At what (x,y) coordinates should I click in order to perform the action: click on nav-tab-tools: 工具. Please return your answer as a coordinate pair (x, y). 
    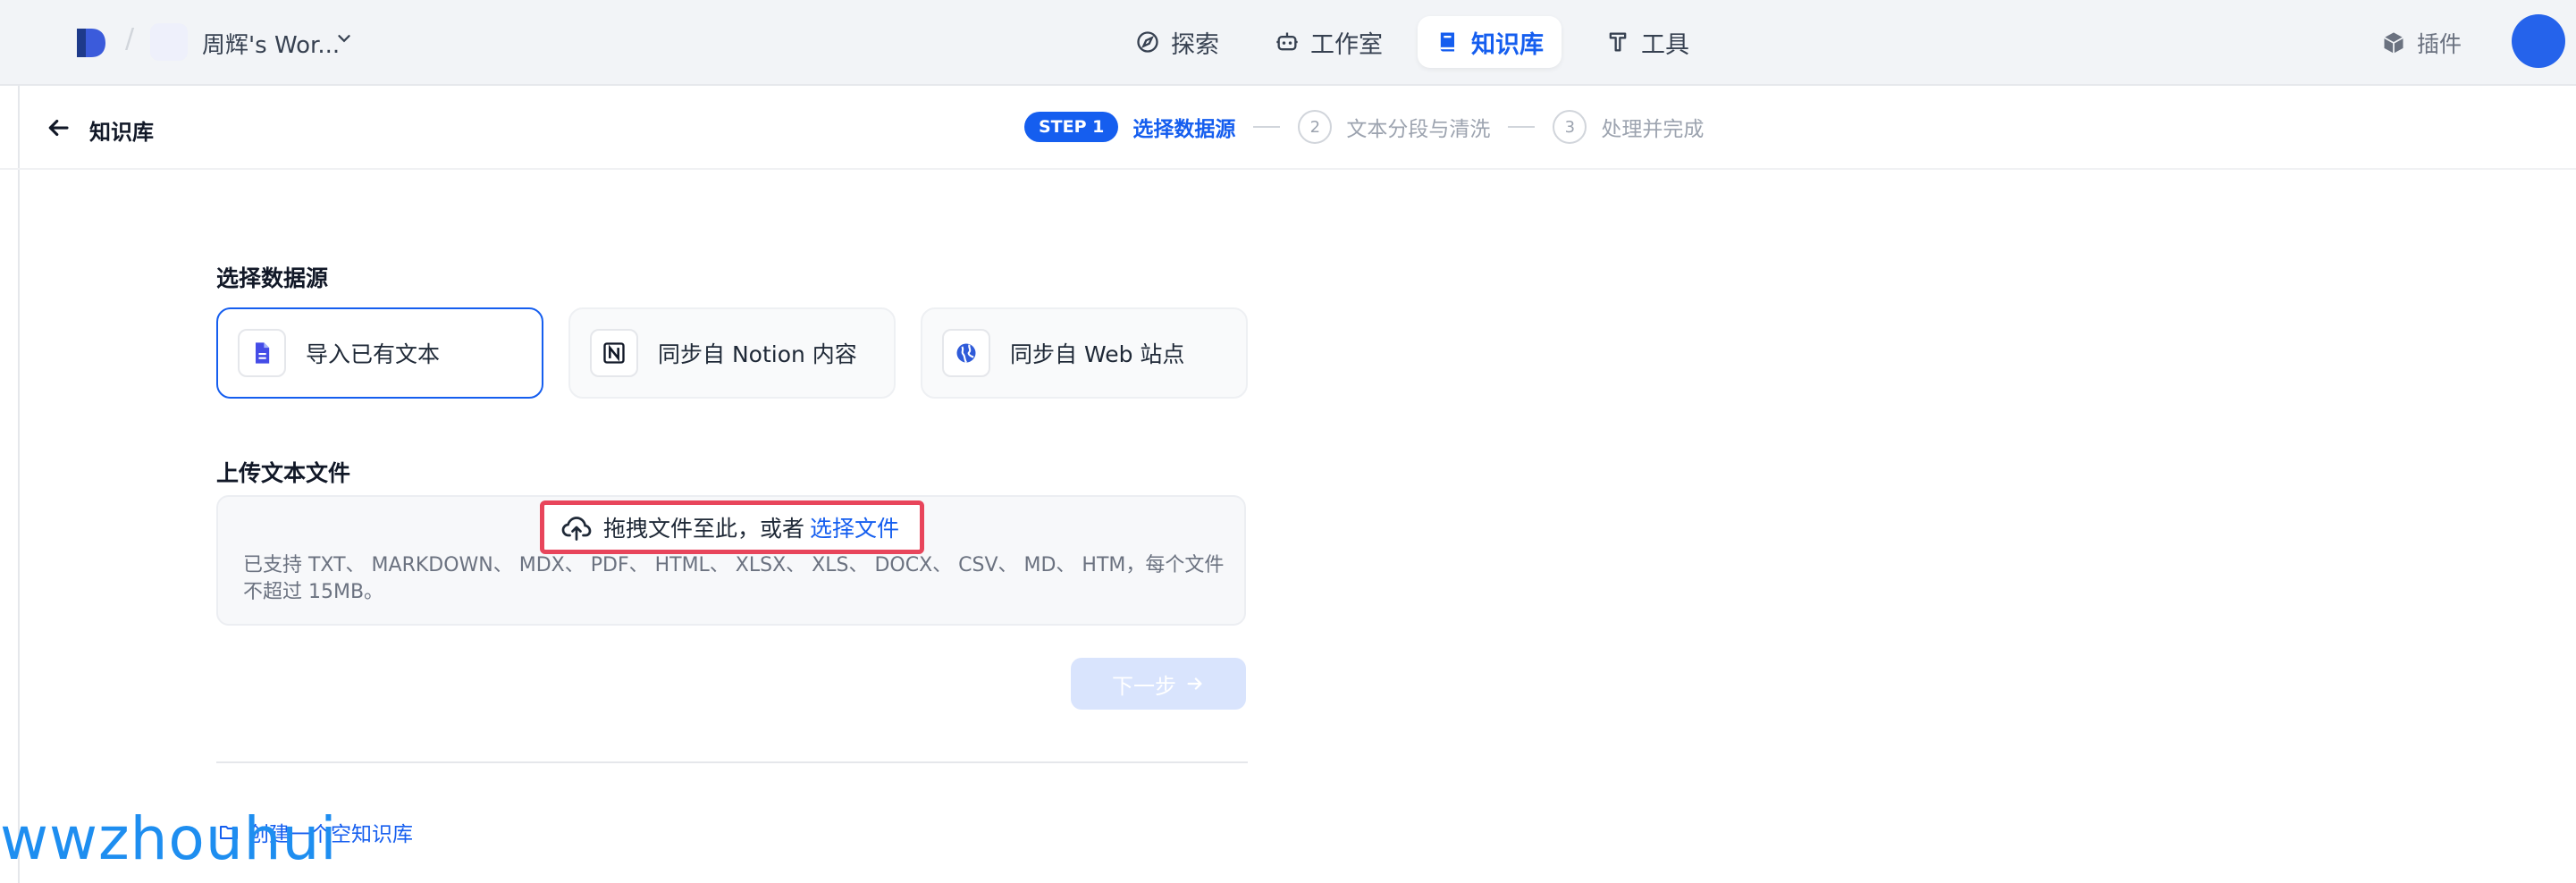
    Looking at the image, I should click on (1647, 42).